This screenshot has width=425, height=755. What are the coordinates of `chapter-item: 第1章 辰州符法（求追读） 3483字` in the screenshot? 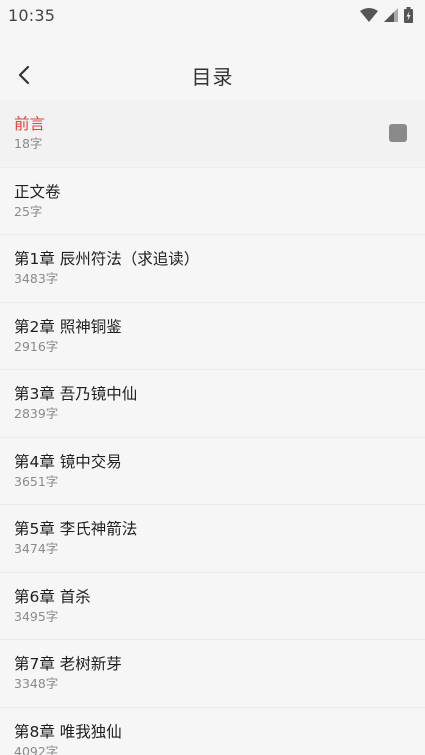 It's located at (212, 269).